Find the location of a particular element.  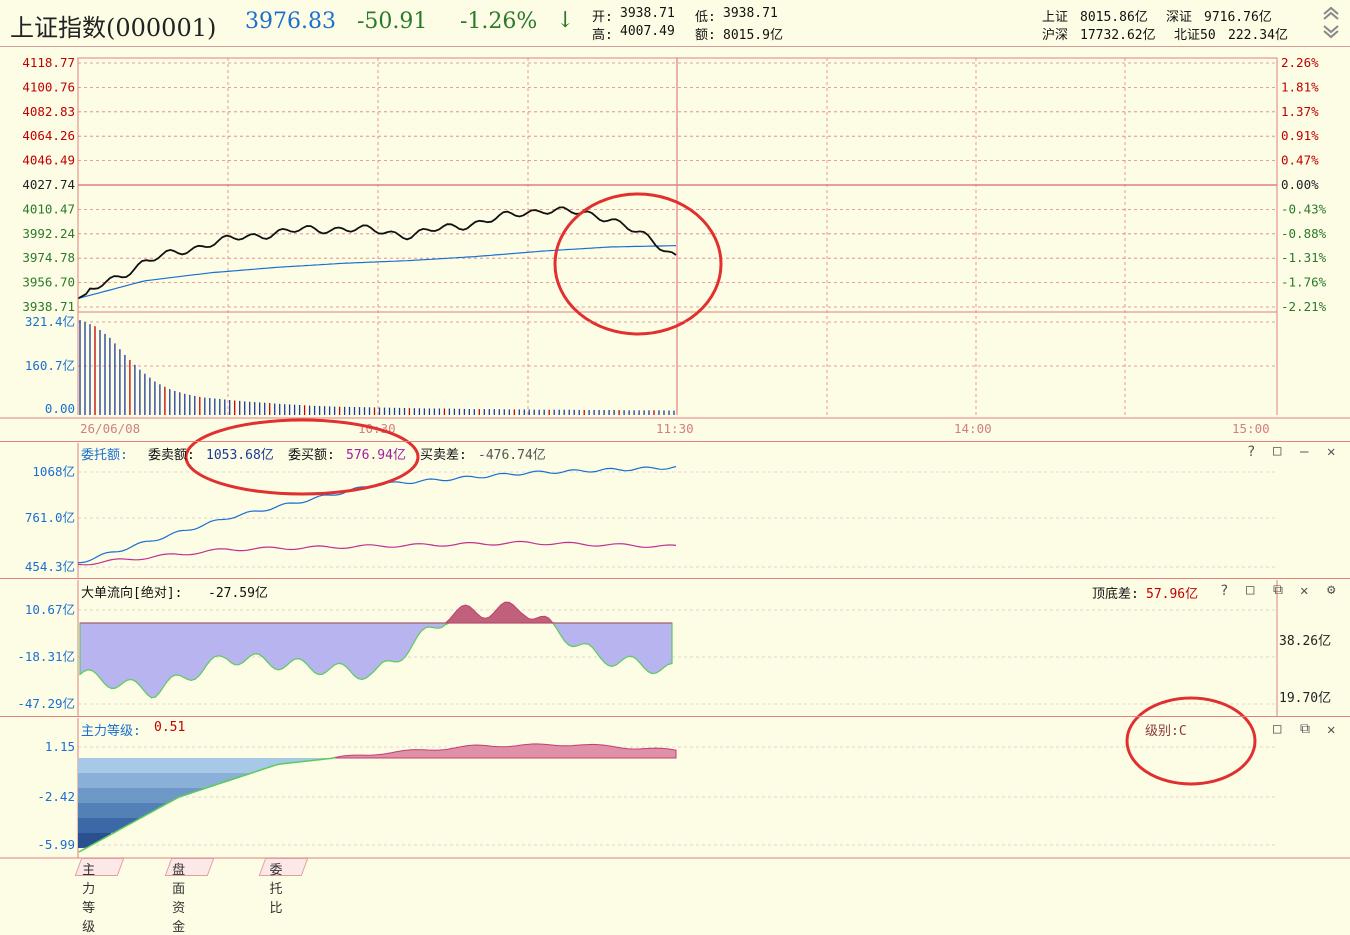

time-label: 11:30 is located at coordinates (675, 428).